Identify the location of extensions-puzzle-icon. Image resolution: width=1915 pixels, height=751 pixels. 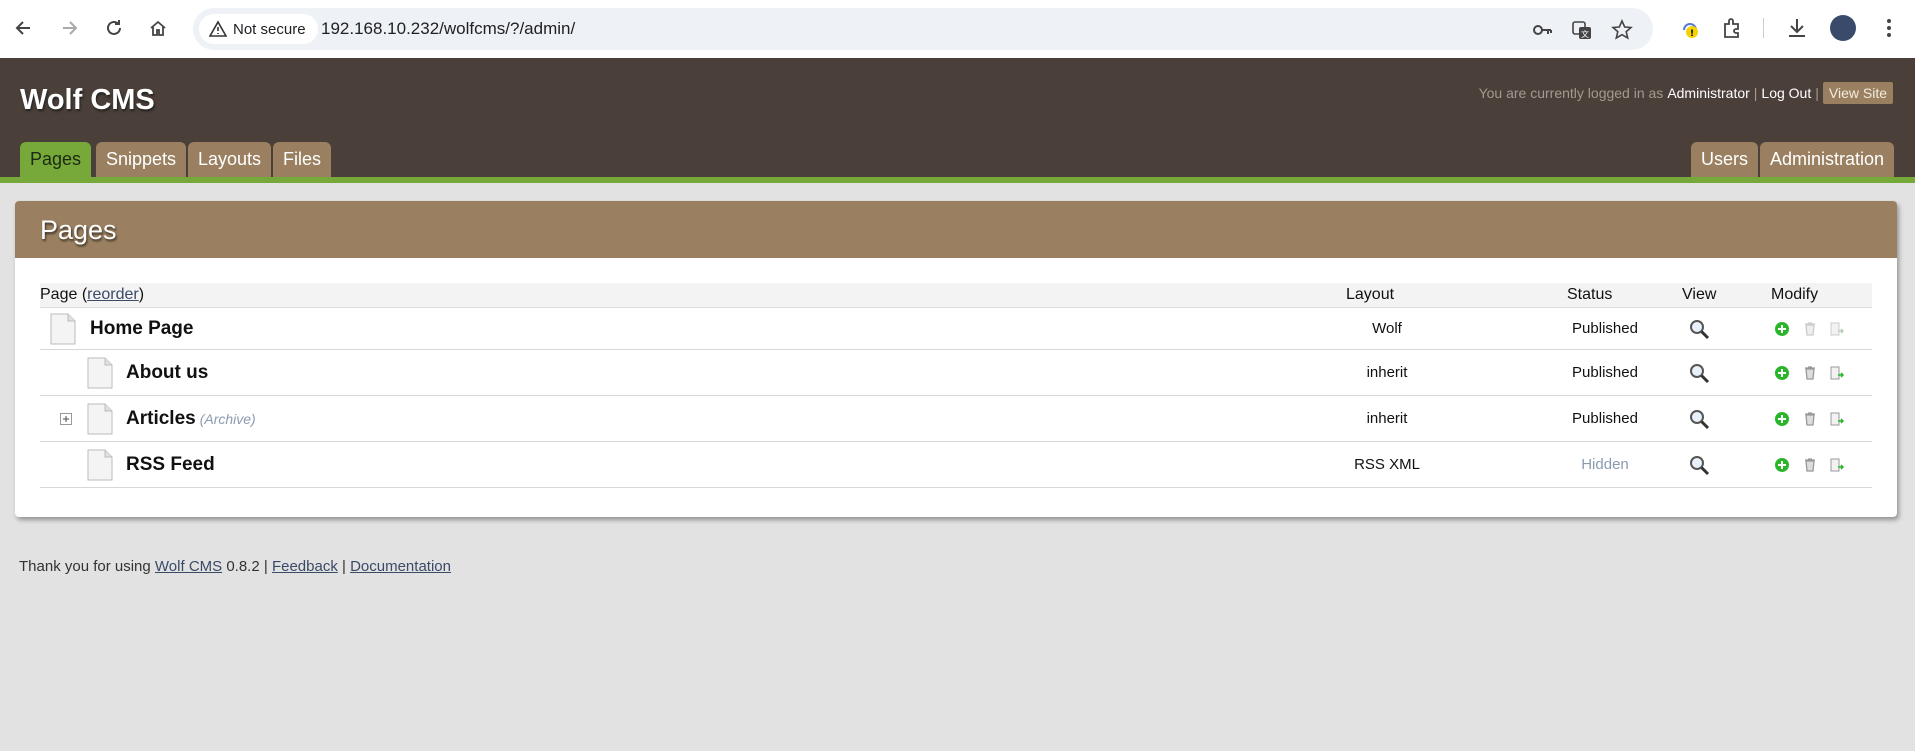
(1733, 28).